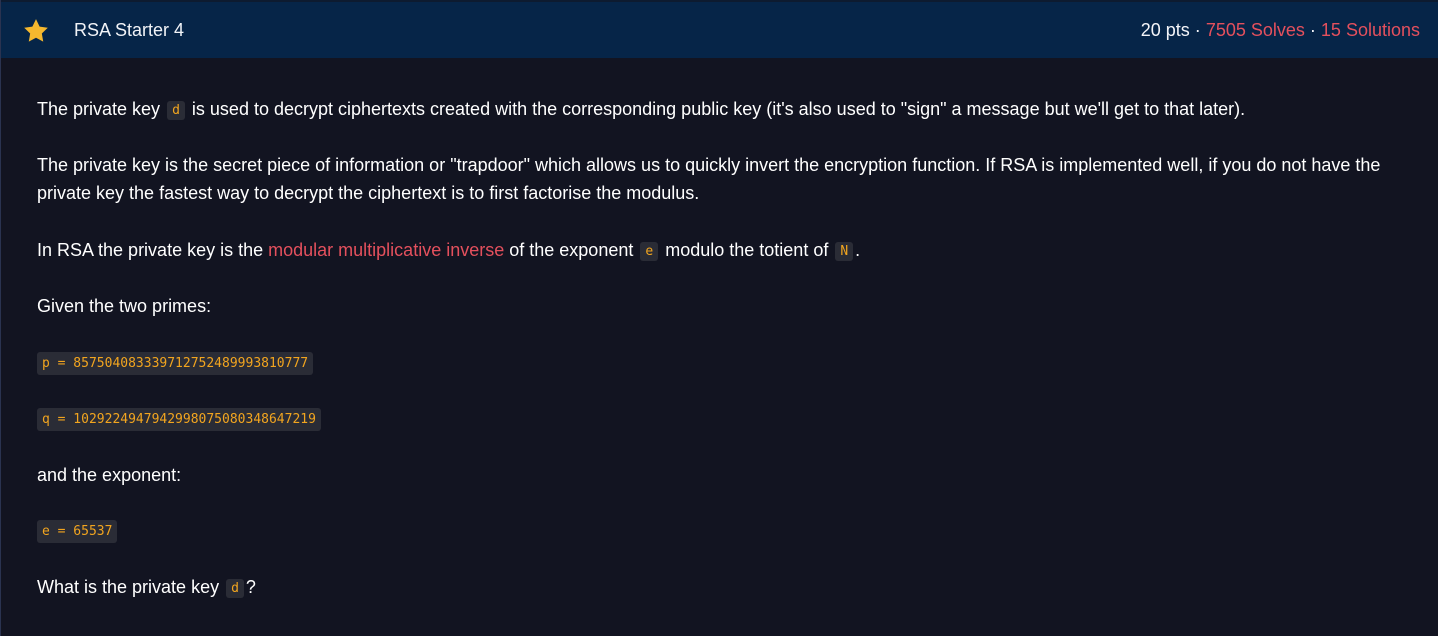  I want to click on text: The private key, so click(99, 109).